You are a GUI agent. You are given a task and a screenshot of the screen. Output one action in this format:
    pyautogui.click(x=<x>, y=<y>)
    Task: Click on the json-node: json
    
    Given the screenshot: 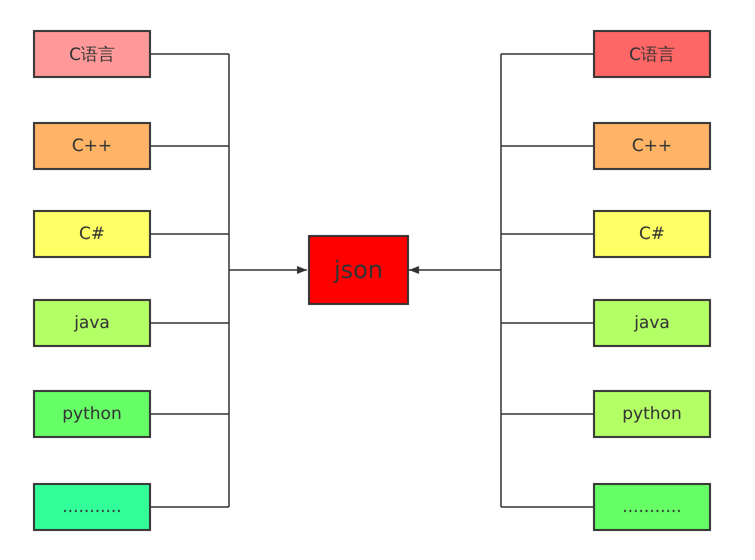 What is the action you would take?
    pyautogui.click(x=358, y=270)
    